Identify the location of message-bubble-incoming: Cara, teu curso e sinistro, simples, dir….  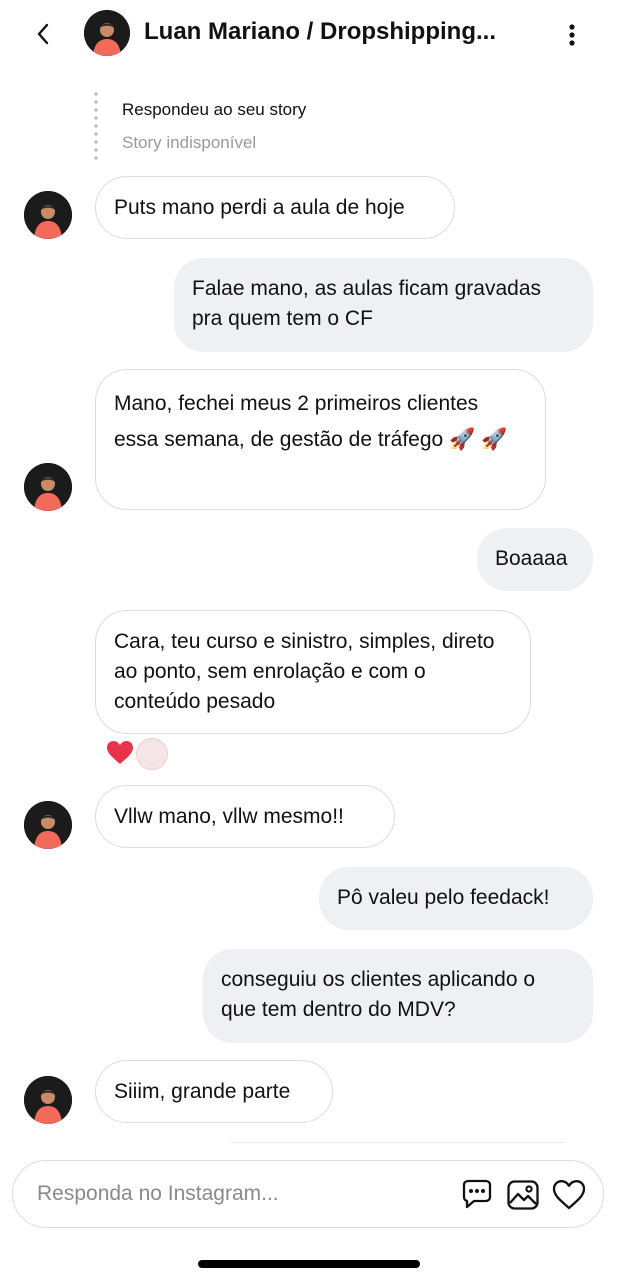
(313, 672).